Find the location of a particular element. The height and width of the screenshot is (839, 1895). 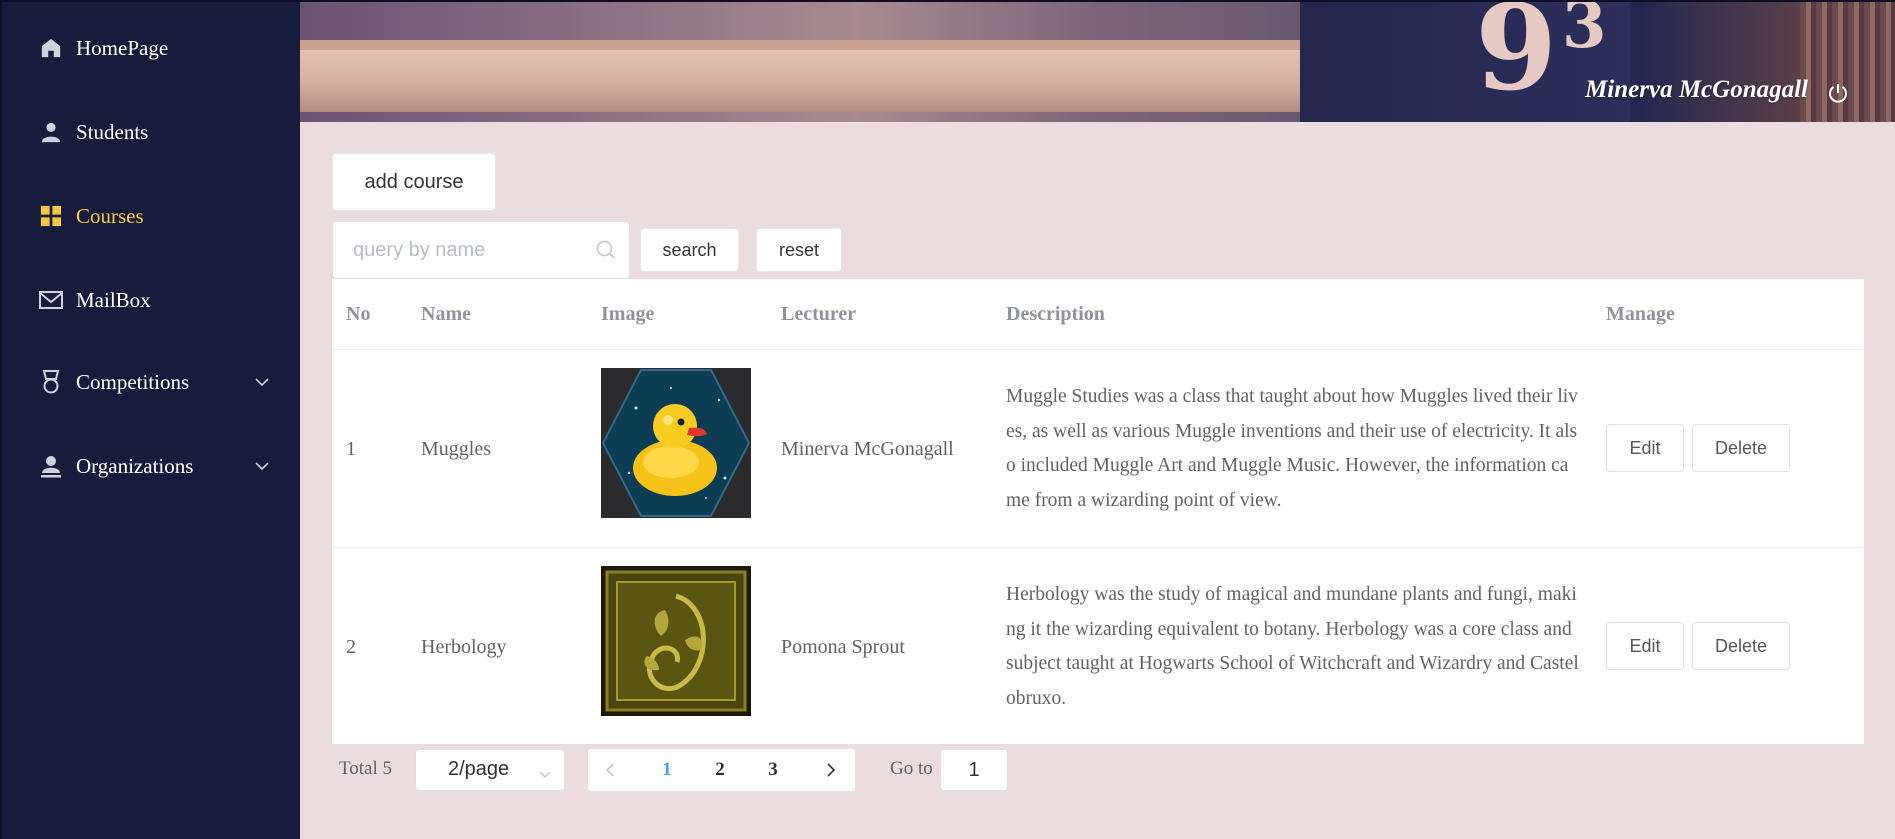

page-1: 1 is located at coordinates (667, 770).